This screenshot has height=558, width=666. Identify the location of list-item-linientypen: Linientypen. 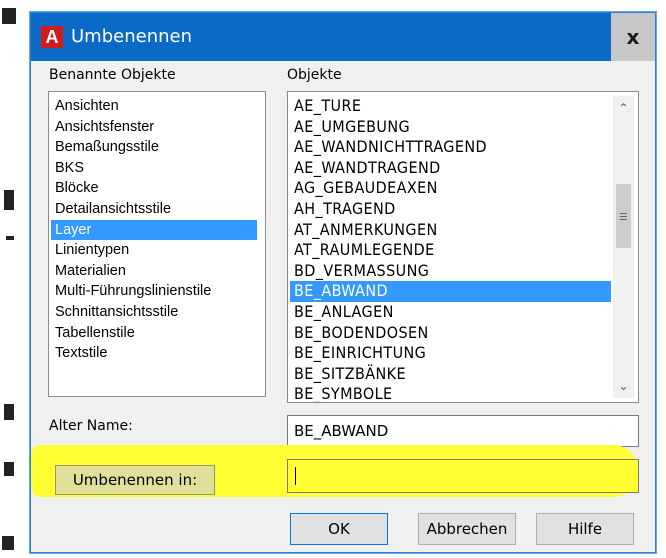
(90, 250).